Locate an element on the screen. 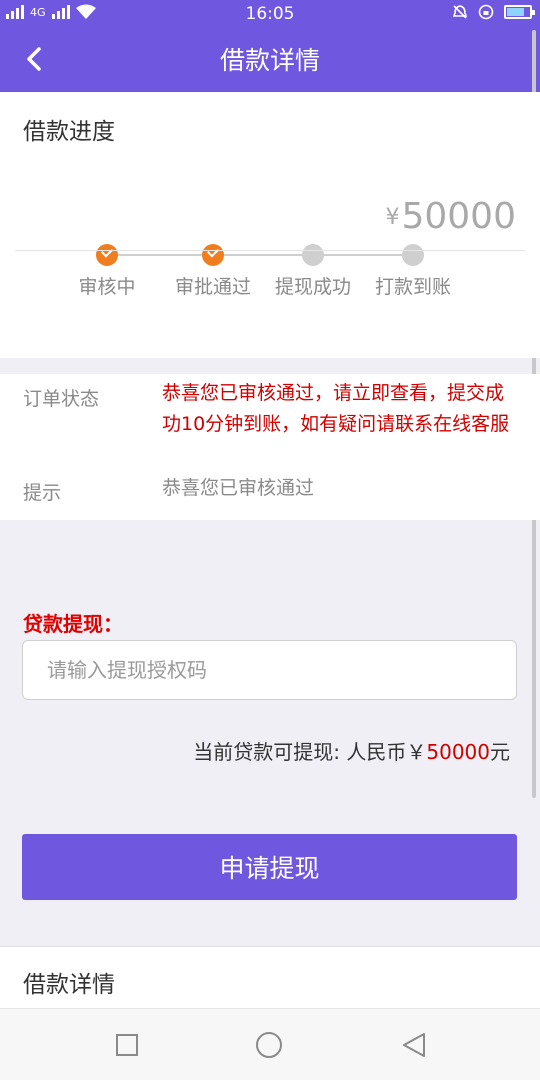  home-circle-icon is located at coordinates (269, 1045).